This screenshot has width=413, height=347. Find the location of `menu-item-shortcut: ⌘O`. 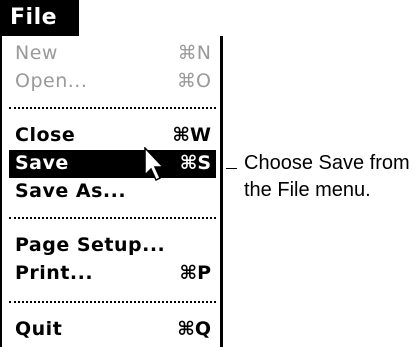

menu-item-shortcut: ⌘O is located at coordinates (194, 81).